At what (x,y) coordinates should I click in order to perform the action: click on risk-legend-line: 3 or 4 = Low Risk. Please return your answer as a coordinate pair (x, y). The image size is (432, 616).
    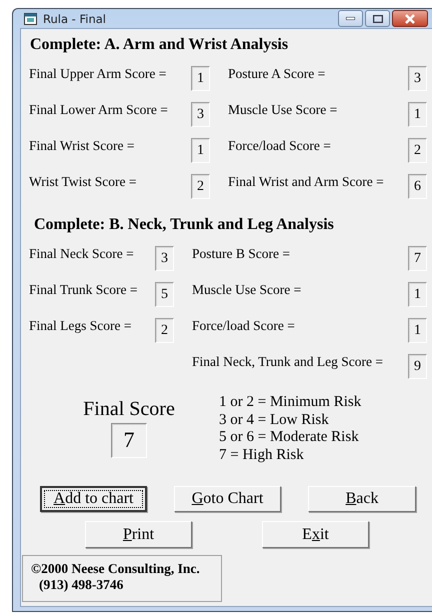
    Looking at the image, I should click on (274, 420).